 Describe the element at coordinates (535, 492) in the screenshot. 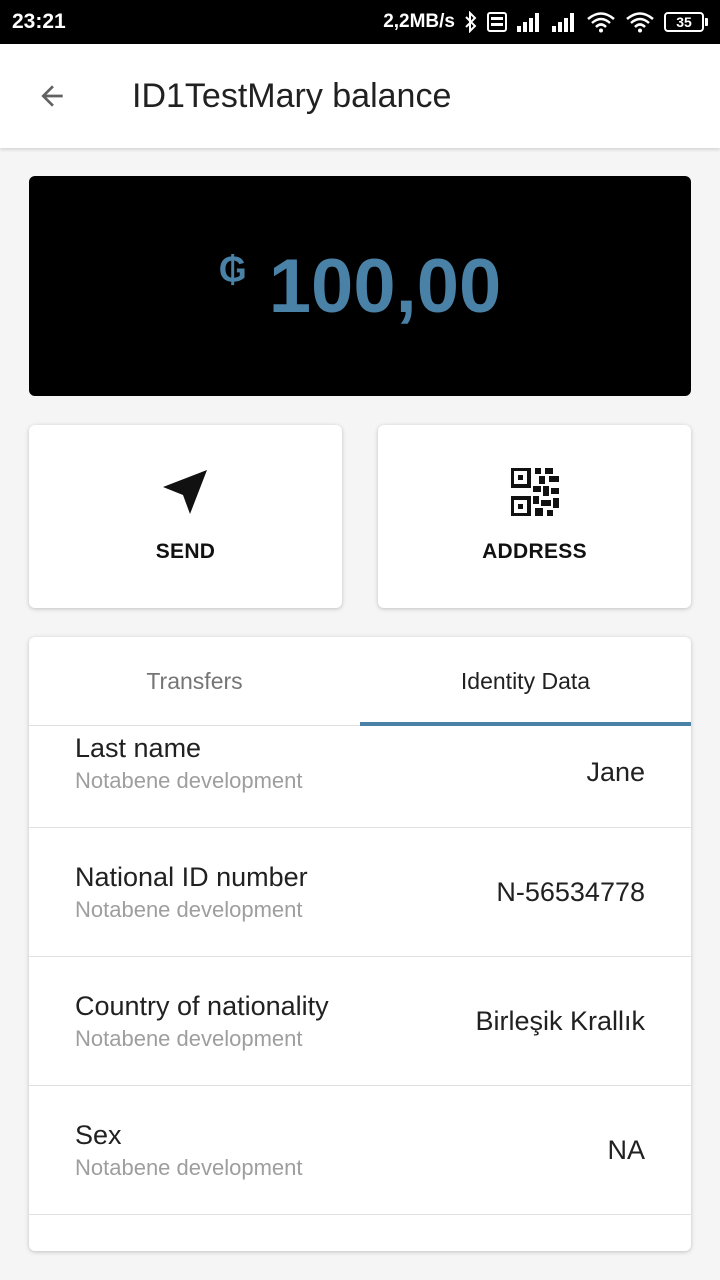

I see `qr-code-icon` at that location.